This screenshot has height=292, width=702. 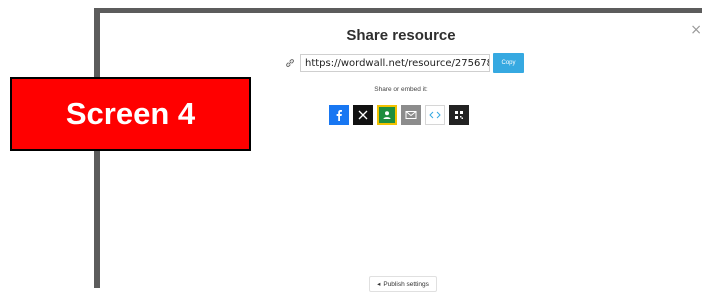 I want to click on publish-settings-button: ◂ Publish settings, so click(x=403, y=284).